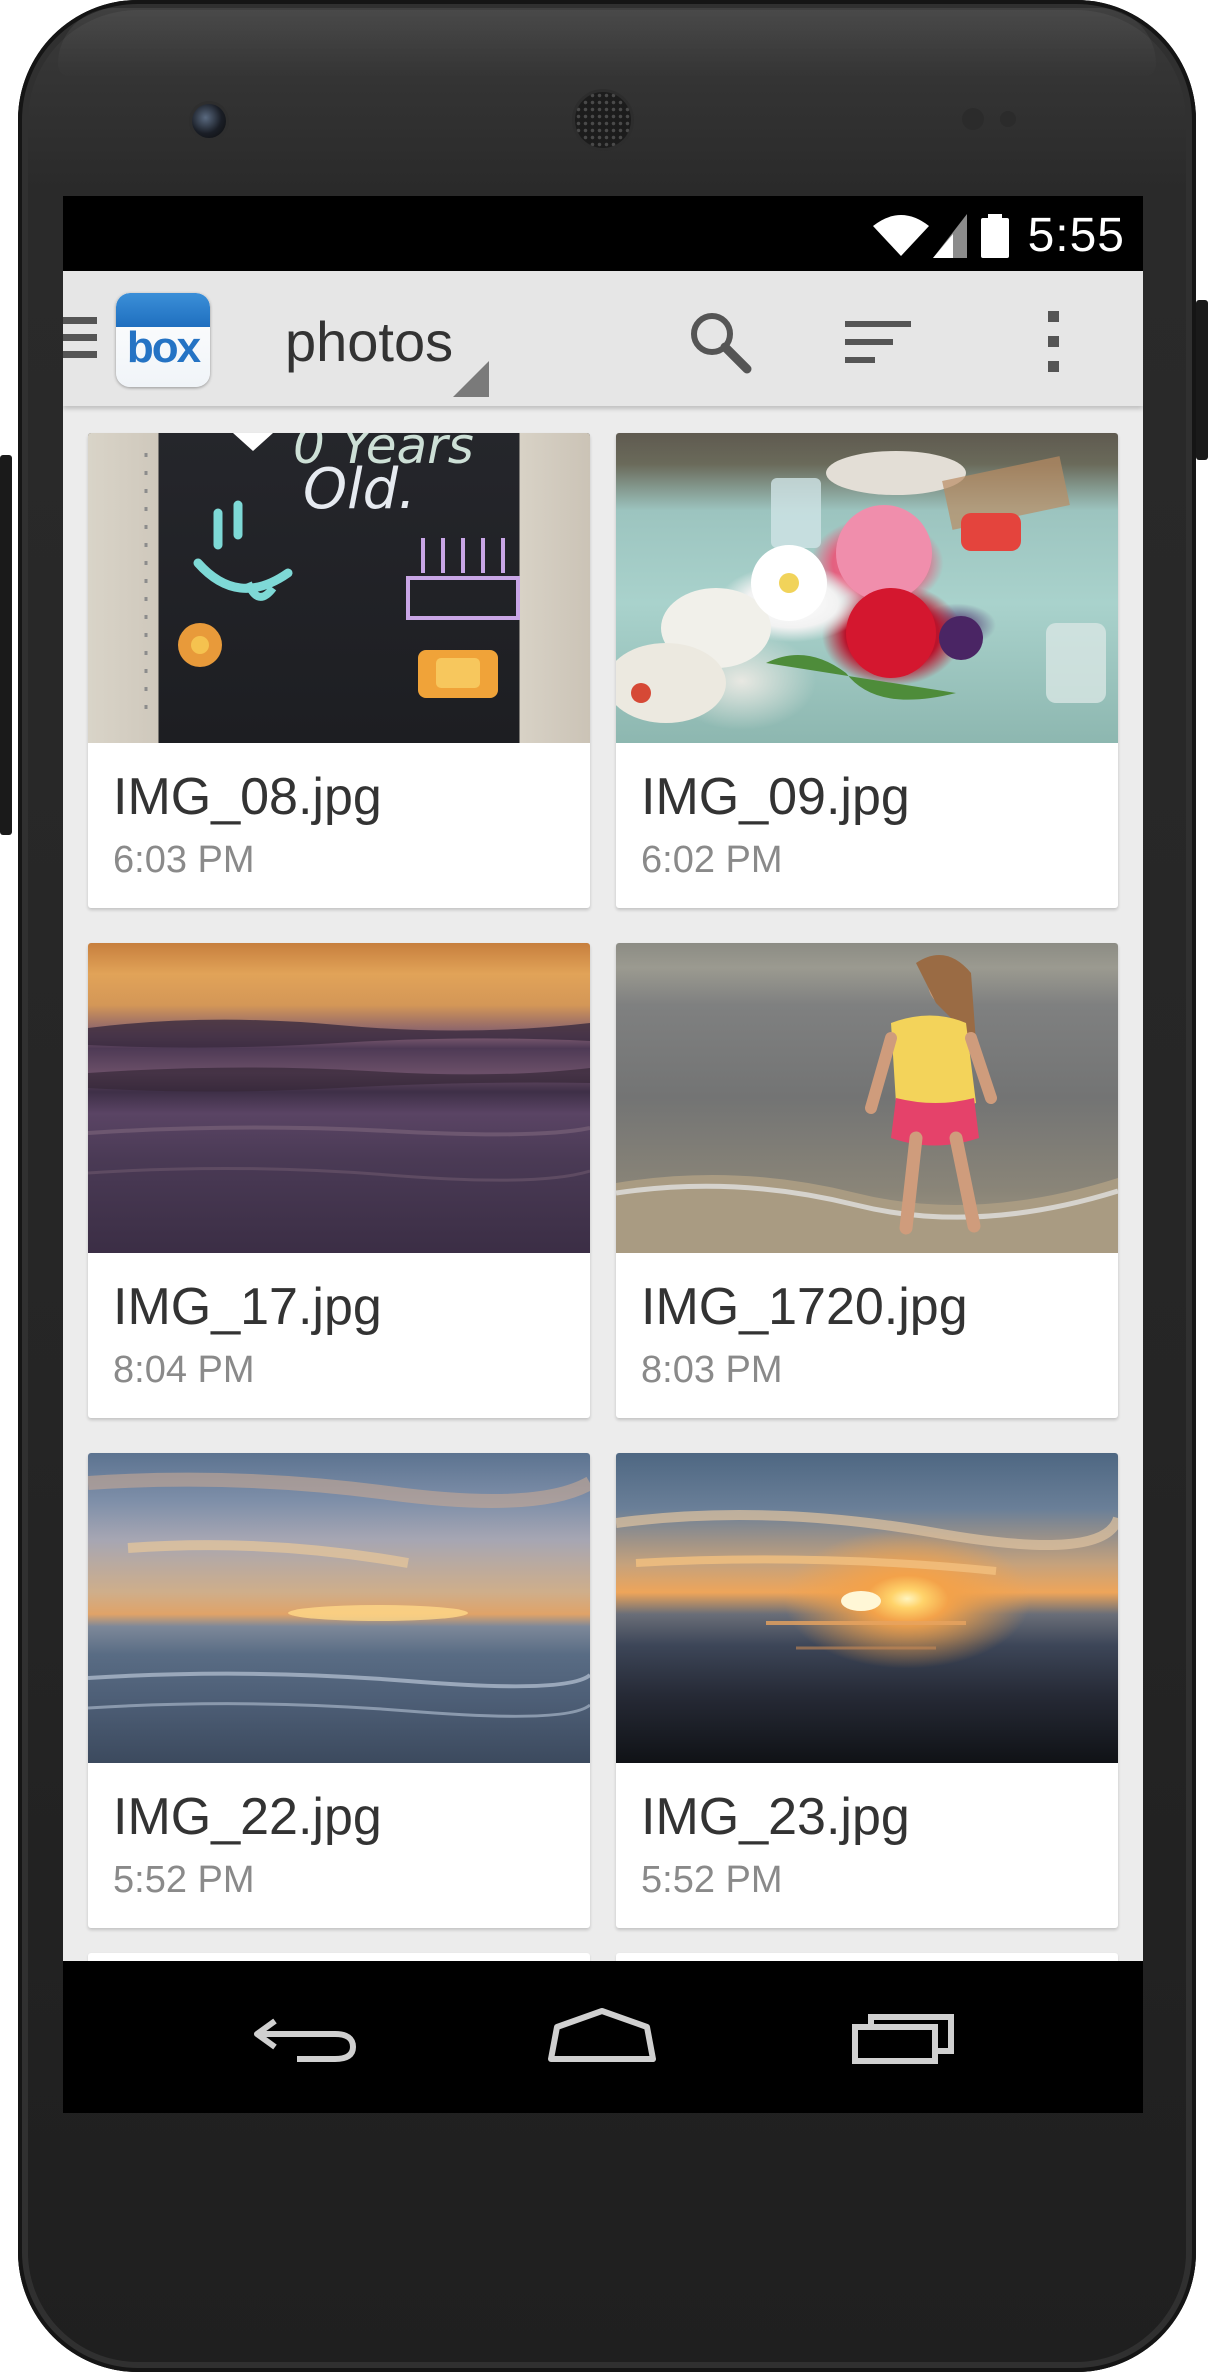 The width and height of the screenshot is (1210, 2375). Describe the element at coordinates (471, 379) in the screenshot. I see `spinner-indicator-icon` at that location.